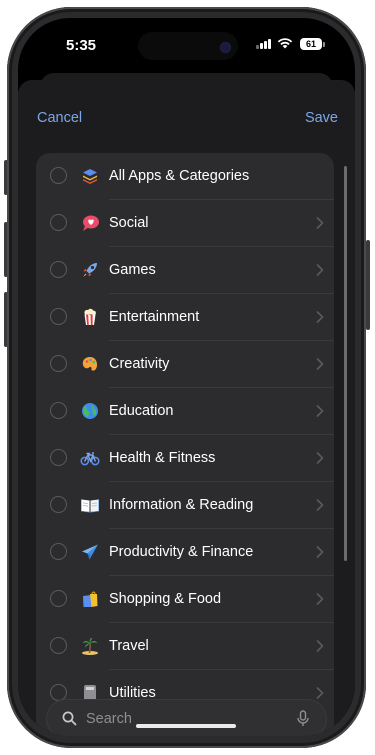  What do you see at coordinates (185, 270) in the screenshot?
I see `category-row: Games` at bounding box center [185, 270].